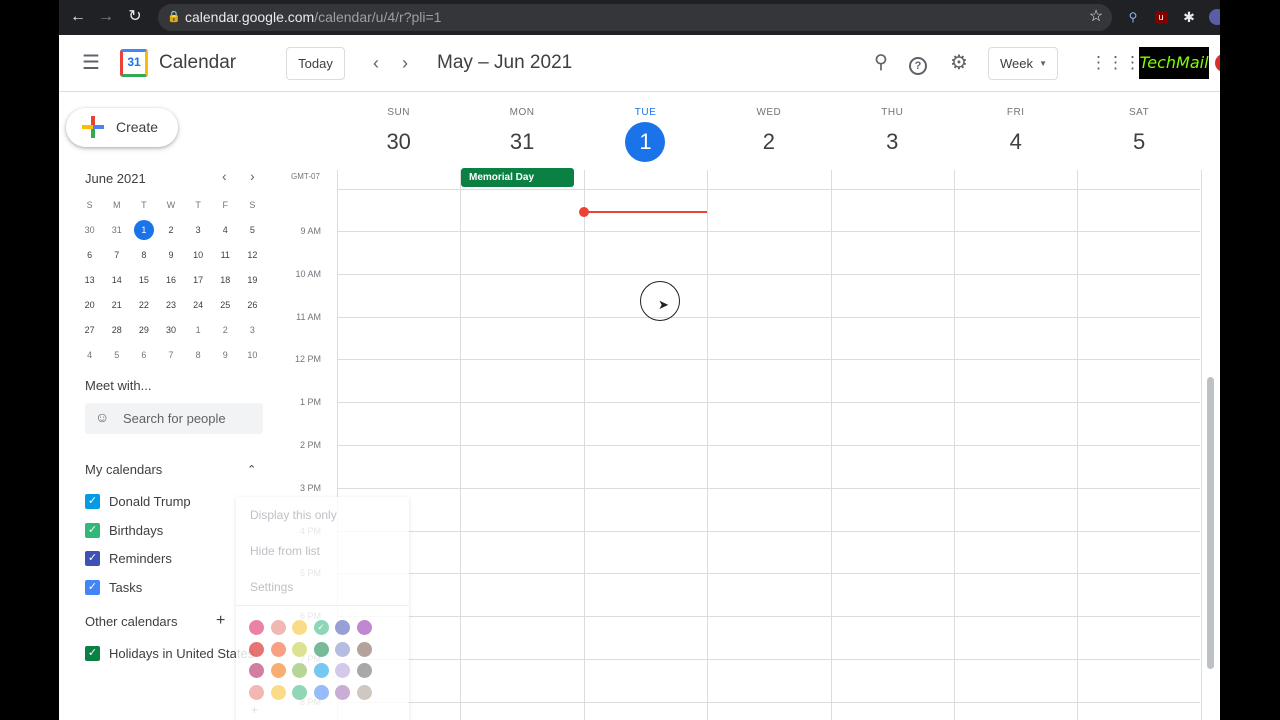 This screenshot has height=720, width=1280. I want to click on add-calendar-icon: +, so click(220, 621).